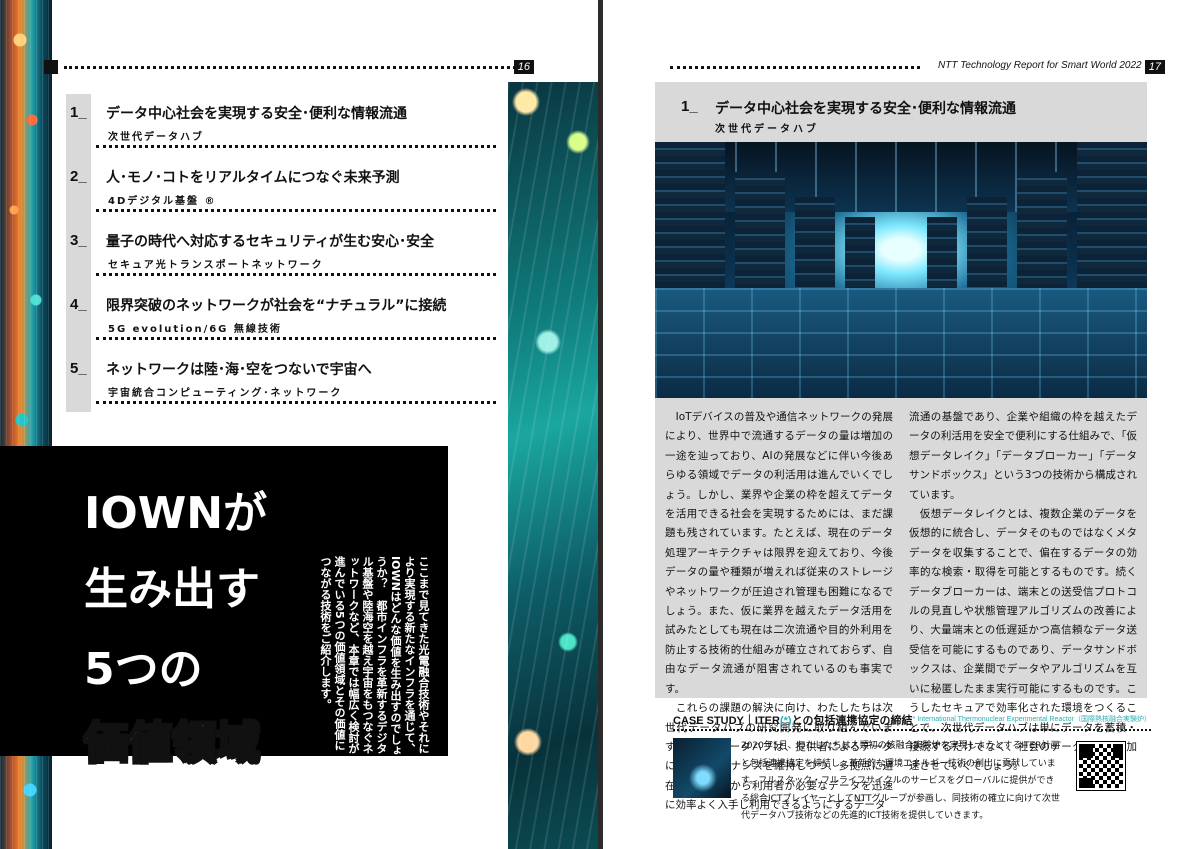 The height and width of the screenshot is (849, 1200). Describe the element at coordinates (172, 589) in the screenshot. I see `headline-line-2: 生み出す` at that location.